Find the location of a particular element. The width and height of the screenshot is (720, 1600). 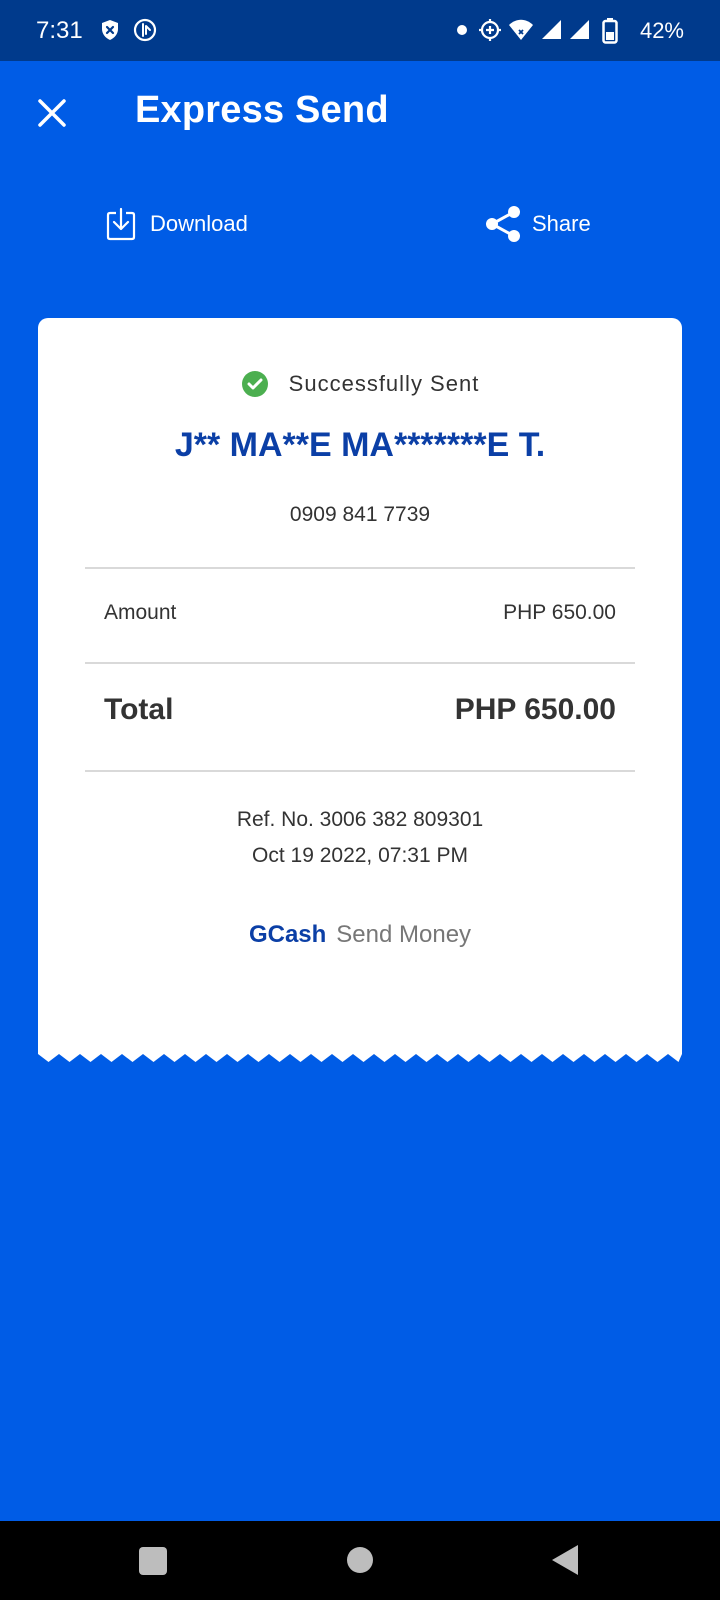

transaction-timestamp: Oct 19 2022, 07:31 PM is located at coordinates (360, 855).